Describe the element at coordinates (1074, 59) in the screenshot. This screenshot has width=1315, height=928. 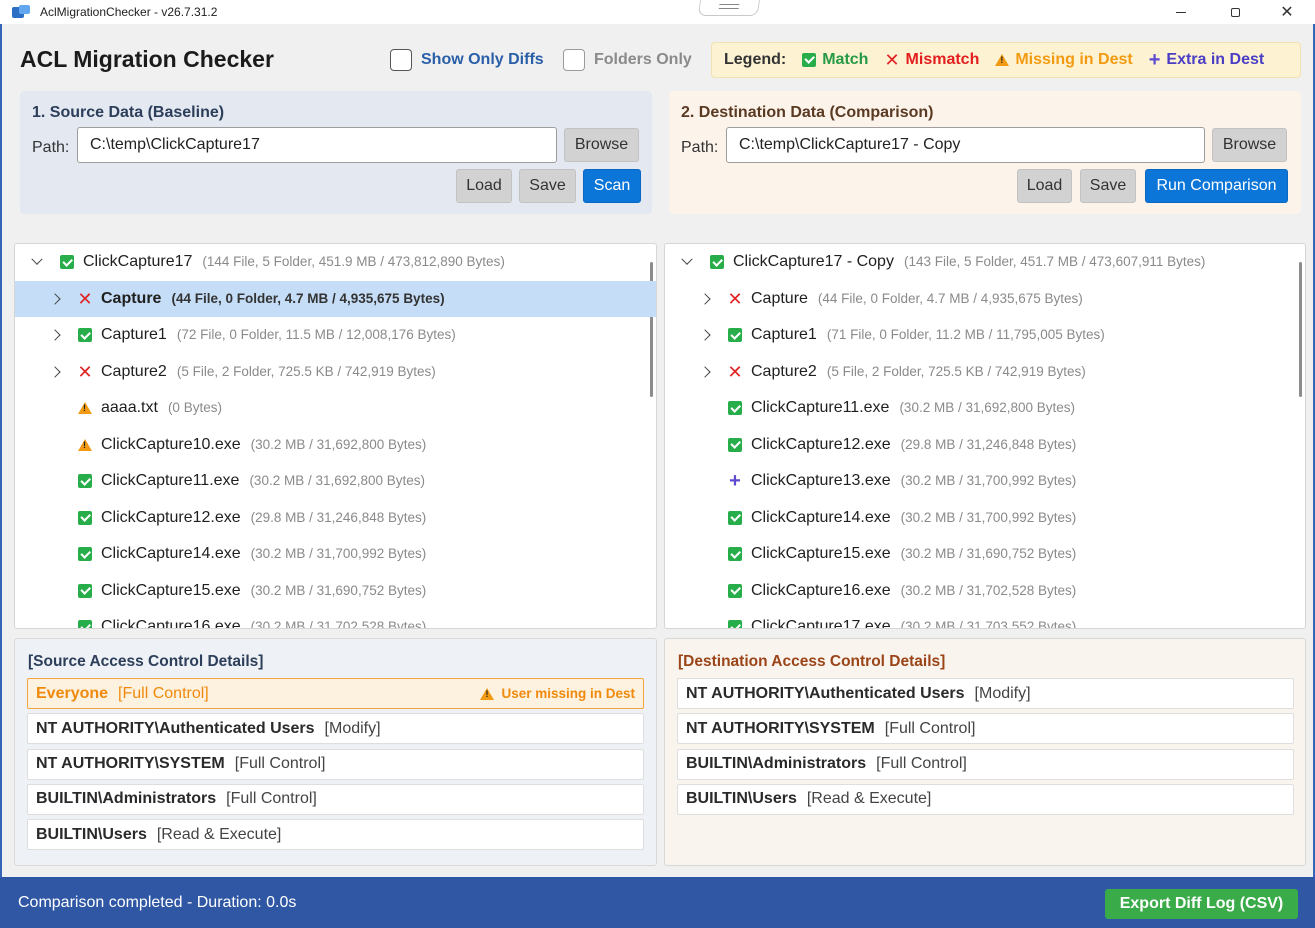
I see `legend-missing-label: Missing in Dest` at that location.